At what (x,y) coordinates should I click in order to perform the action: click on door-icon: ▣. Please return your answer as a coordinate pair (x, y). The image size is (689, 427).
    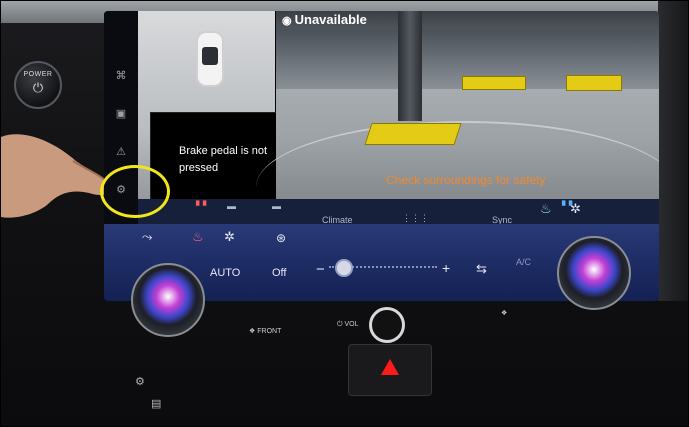
    Looking at the image, I should click on (121, 114).